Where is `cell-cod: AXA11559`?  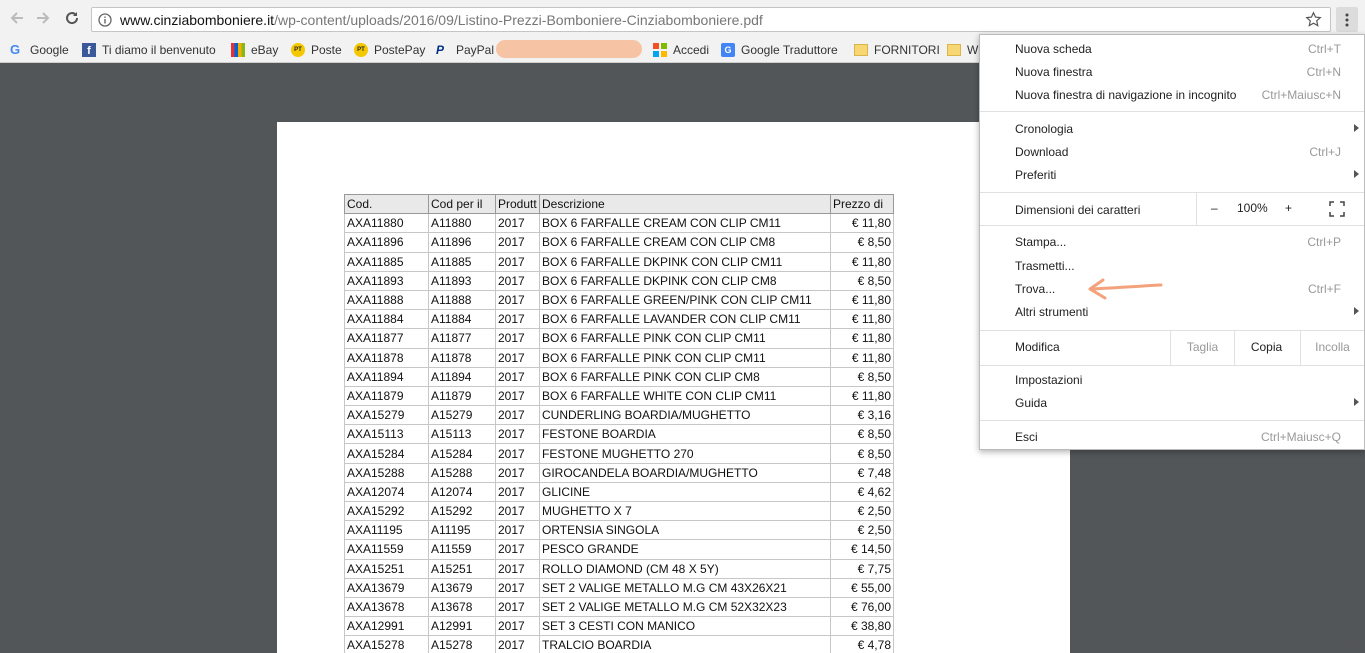 cell-cod: AXA11559 is located at coordinates (386, 549).